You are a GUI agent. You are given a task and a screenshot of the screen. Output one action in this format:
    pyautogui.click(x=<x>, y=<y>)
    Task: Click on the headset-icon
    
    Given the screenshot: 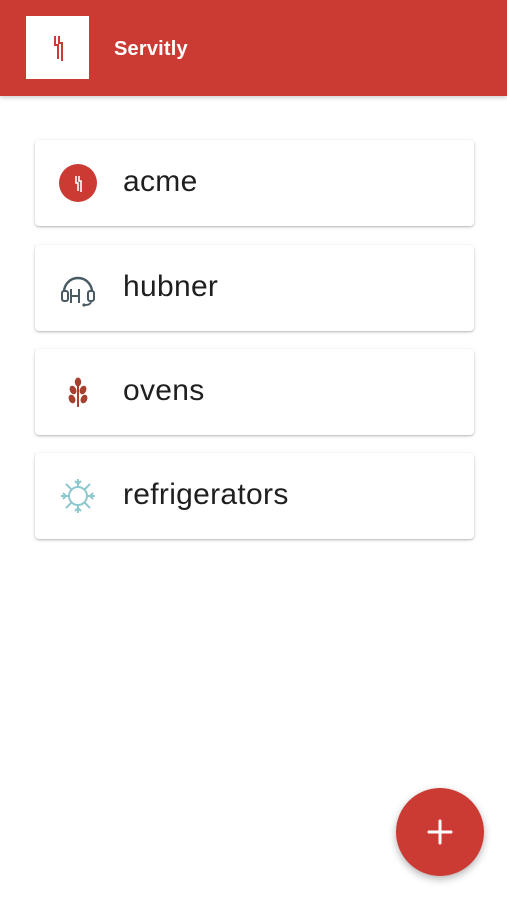 What is the action you would take?
    pyautogui.click(x=78, y=288)
    